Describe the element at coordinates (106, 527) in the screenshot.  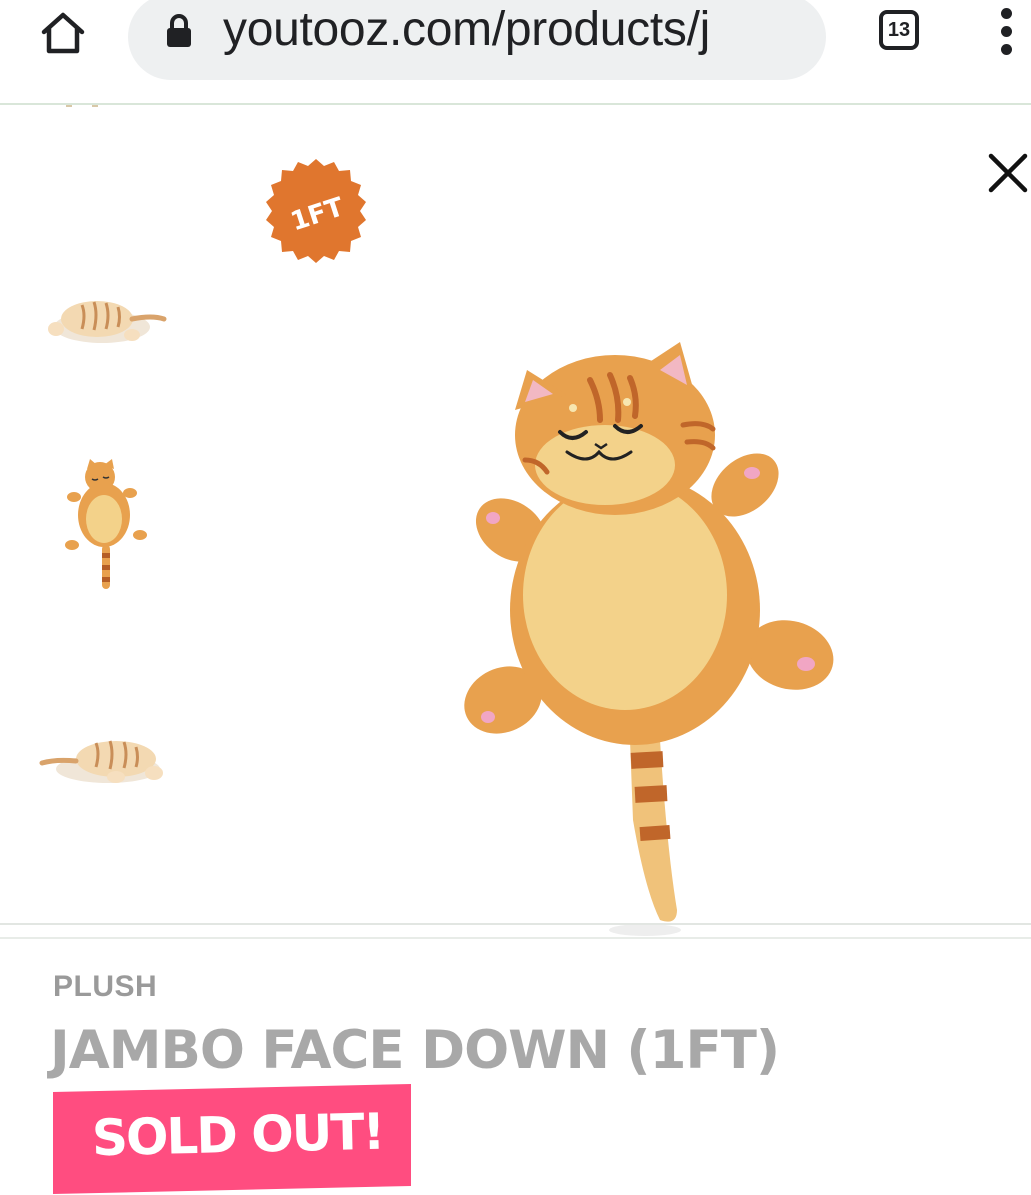
I see `thumbnail-cat-front` at that location.